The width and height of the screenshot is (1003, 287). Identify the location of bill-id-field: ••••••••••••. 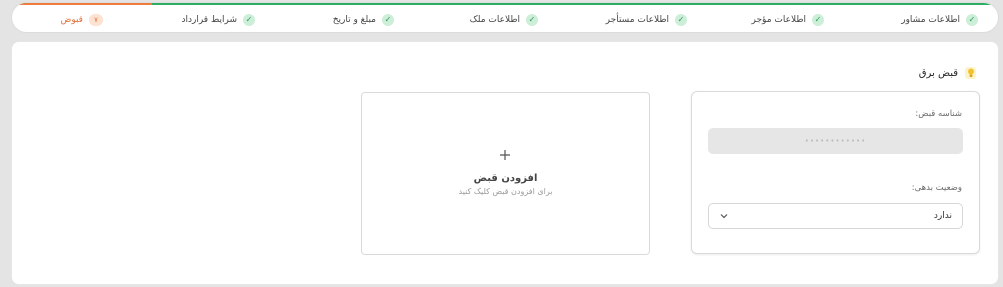
(835, 141).